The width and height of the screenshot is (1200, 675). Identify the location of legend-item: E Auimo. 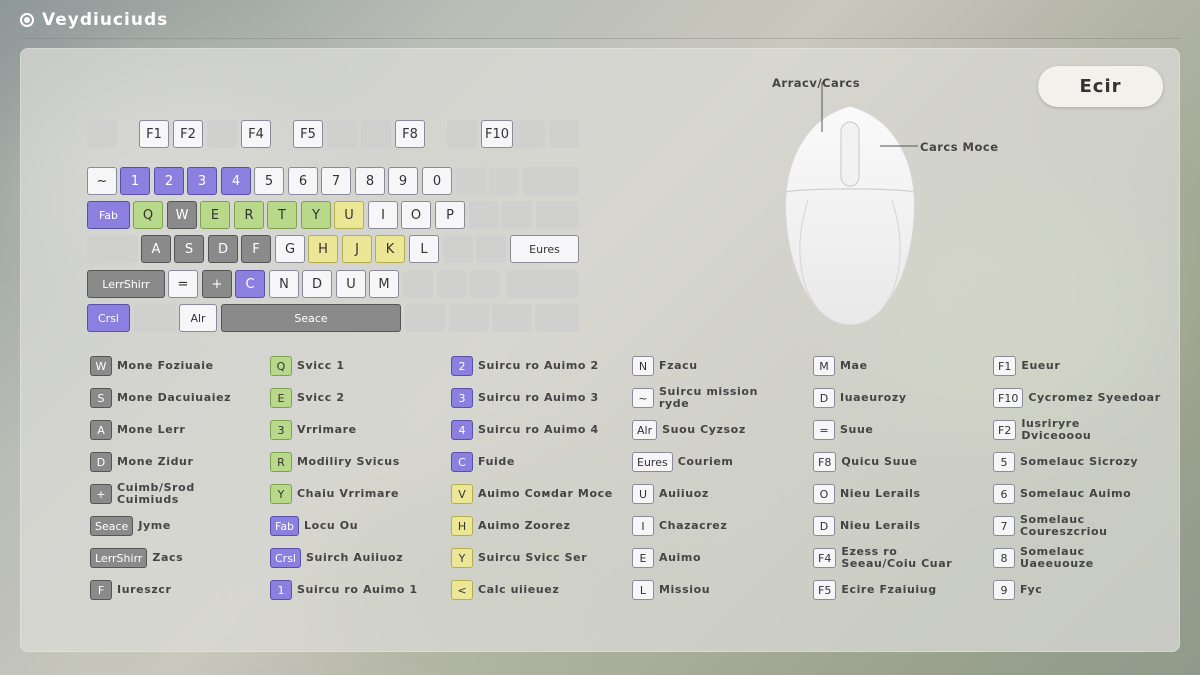
(666, 558).